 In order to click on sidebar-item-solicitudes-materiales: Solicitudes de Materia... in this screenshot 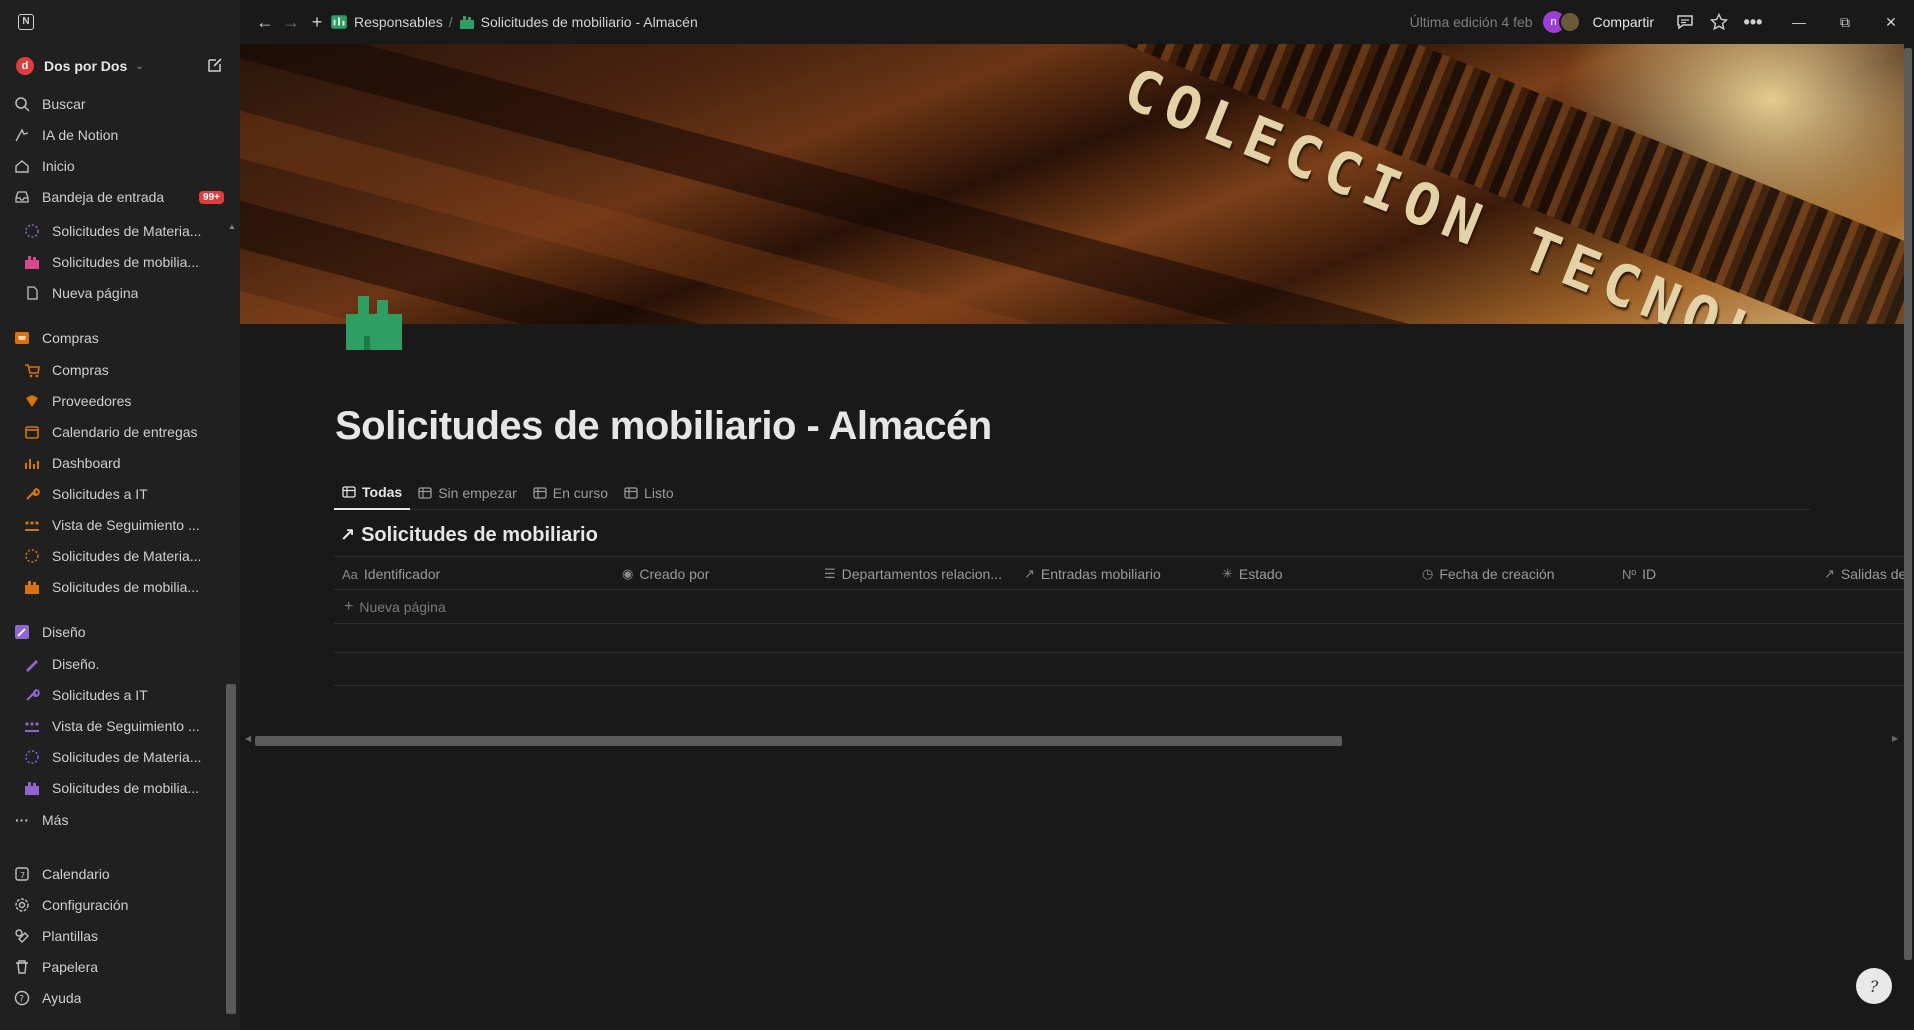, I will do `click(125, 231)`.